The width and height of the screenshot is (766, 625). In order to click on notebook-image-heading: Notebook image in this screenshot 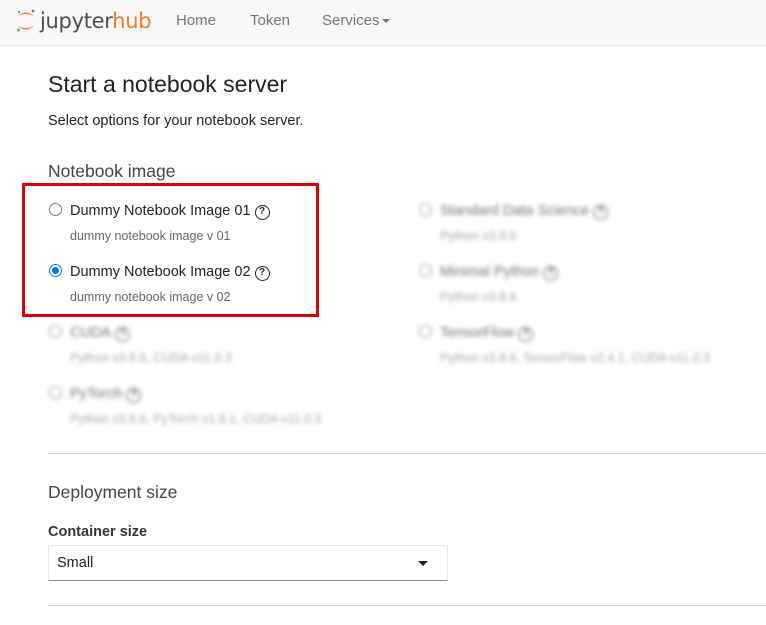, I will do `click(112, 171)`.